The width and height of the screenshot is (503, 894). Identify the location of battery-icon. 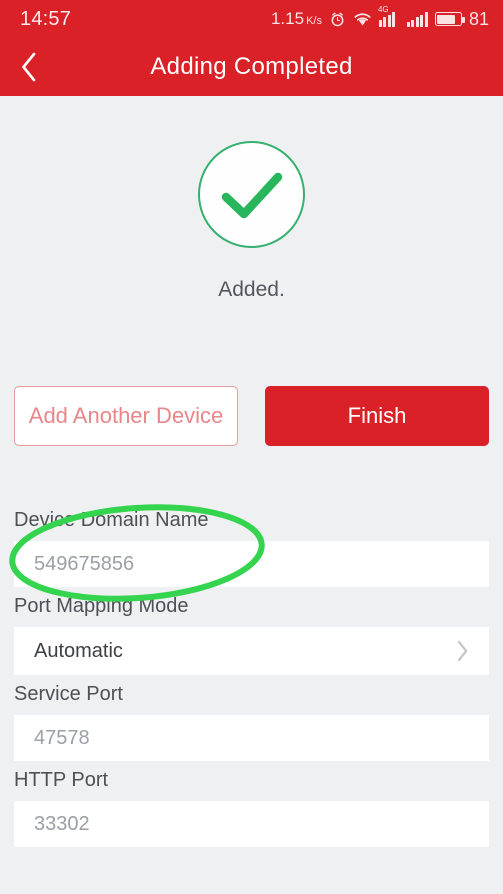
(449, 19).